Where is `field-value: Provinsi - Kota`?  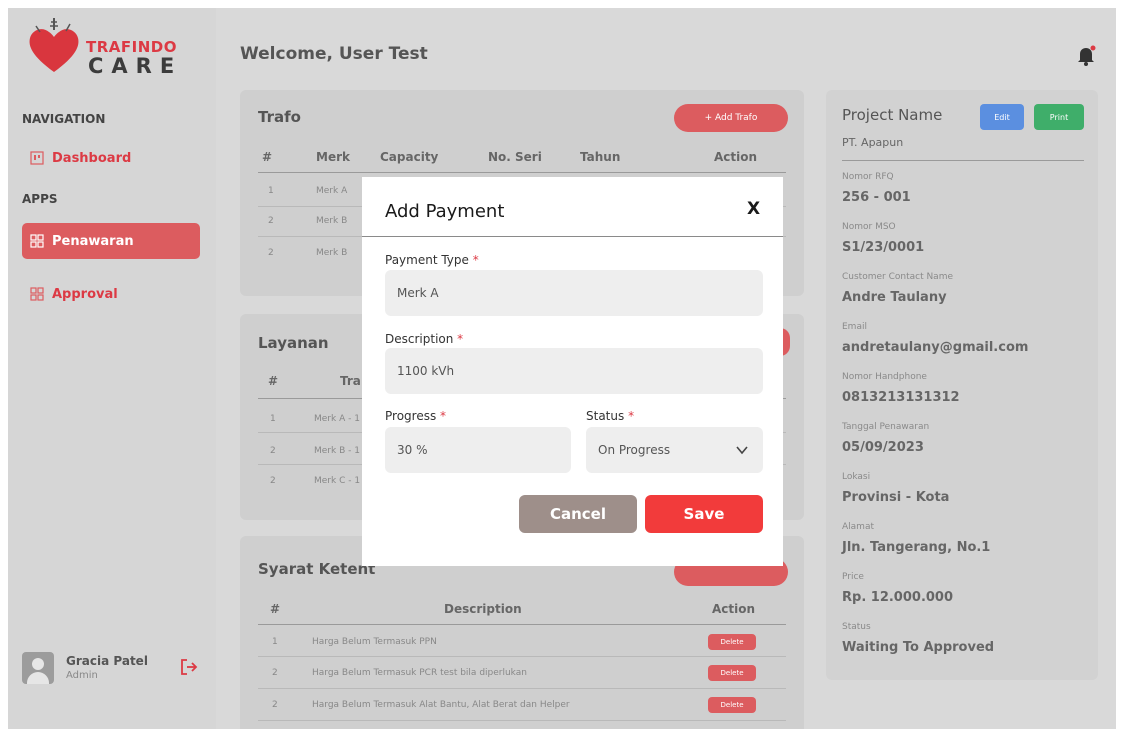
field-value: Provinsi - Kota is located at coordinates (896, 497).